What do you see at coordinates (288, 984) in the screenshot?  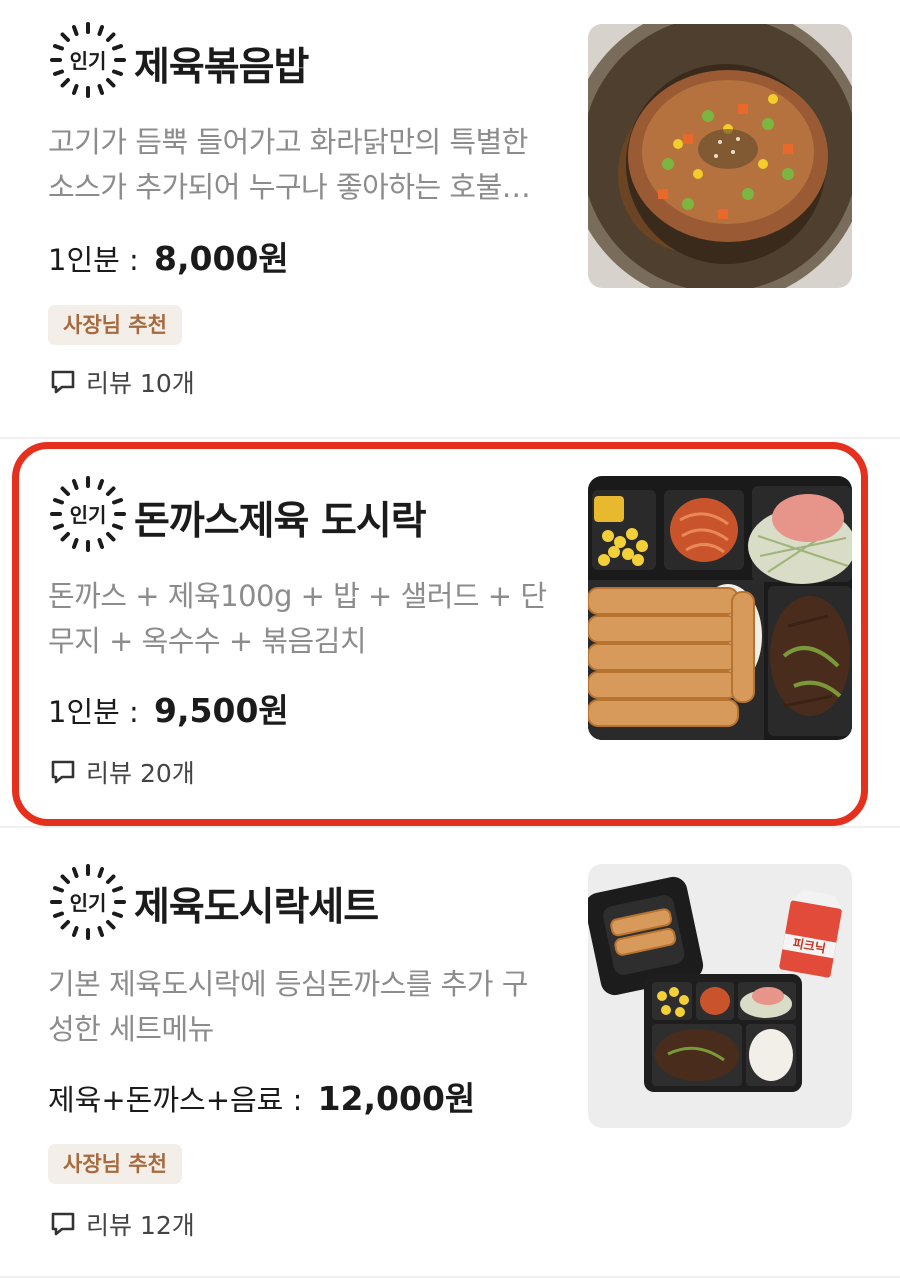 I see `desc-line: 기본 제육도시락에 등심돈까스를 추가 구` at bounding box center [288, 984].